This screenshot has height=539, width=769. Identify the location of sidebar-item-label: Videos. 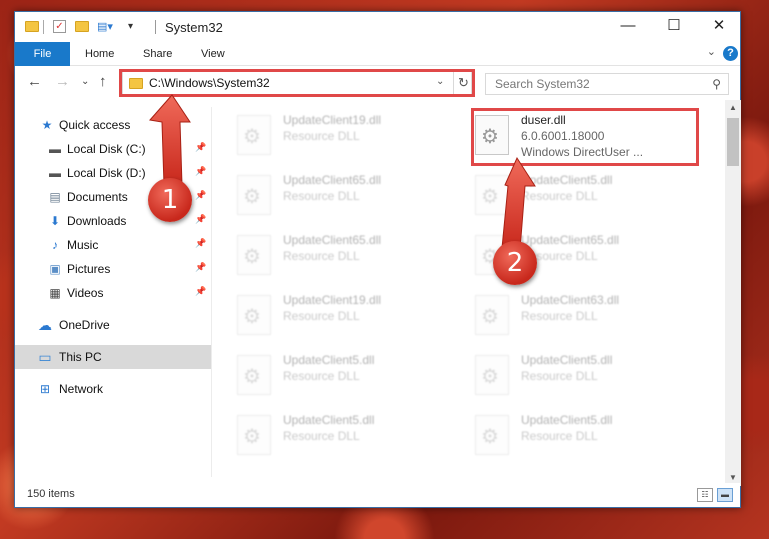
(85, 293).